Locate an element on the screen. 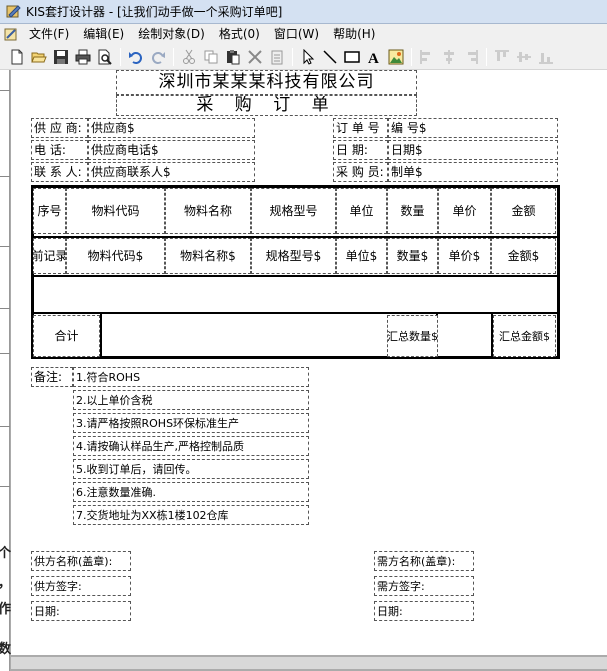 This screenshot has width=607, height=671. redo-icon is located at coordinates (158, 57).